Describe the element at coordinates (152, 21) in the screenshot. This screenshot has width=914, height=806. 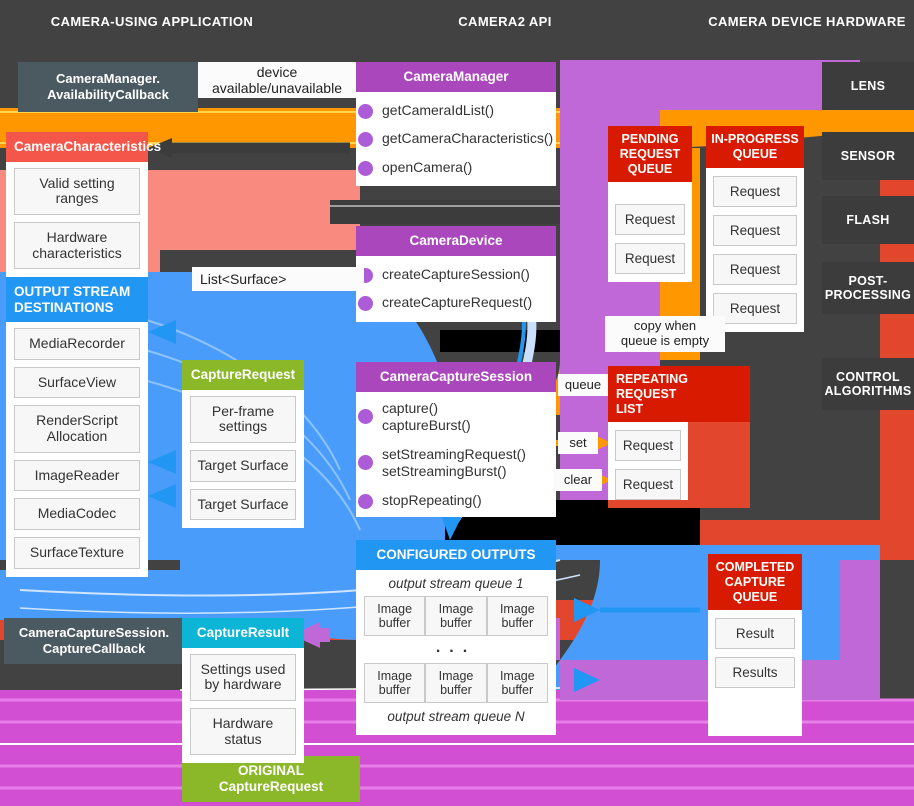
I see `header-camera-using-application: CAMERA-USING APPLICATION` at that location.